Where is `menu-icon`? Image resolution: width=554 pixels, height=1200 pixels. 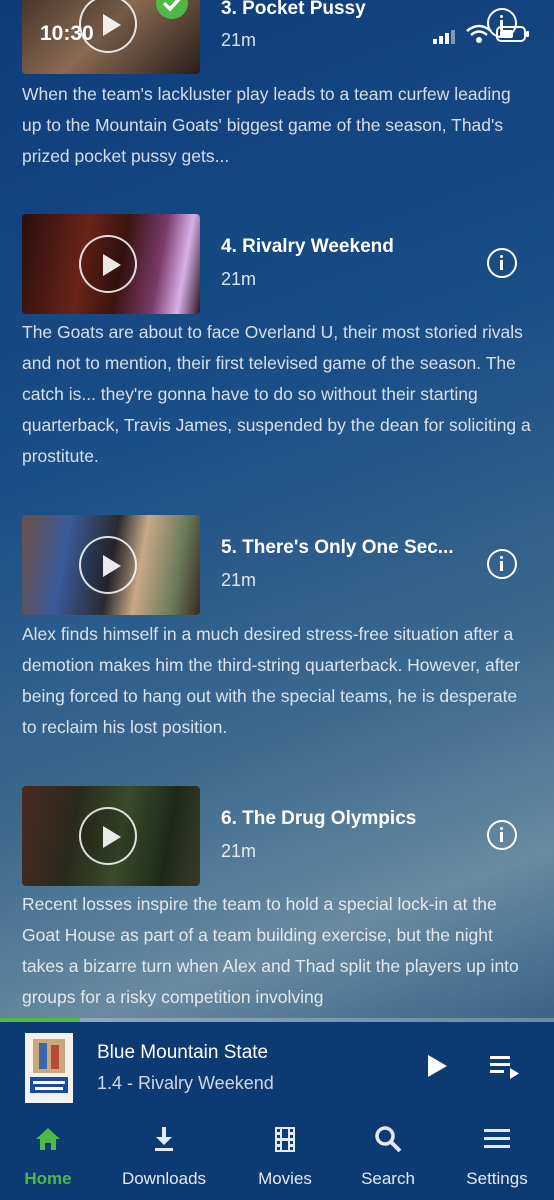 menu-icon is located at coordinates (497, 1138).